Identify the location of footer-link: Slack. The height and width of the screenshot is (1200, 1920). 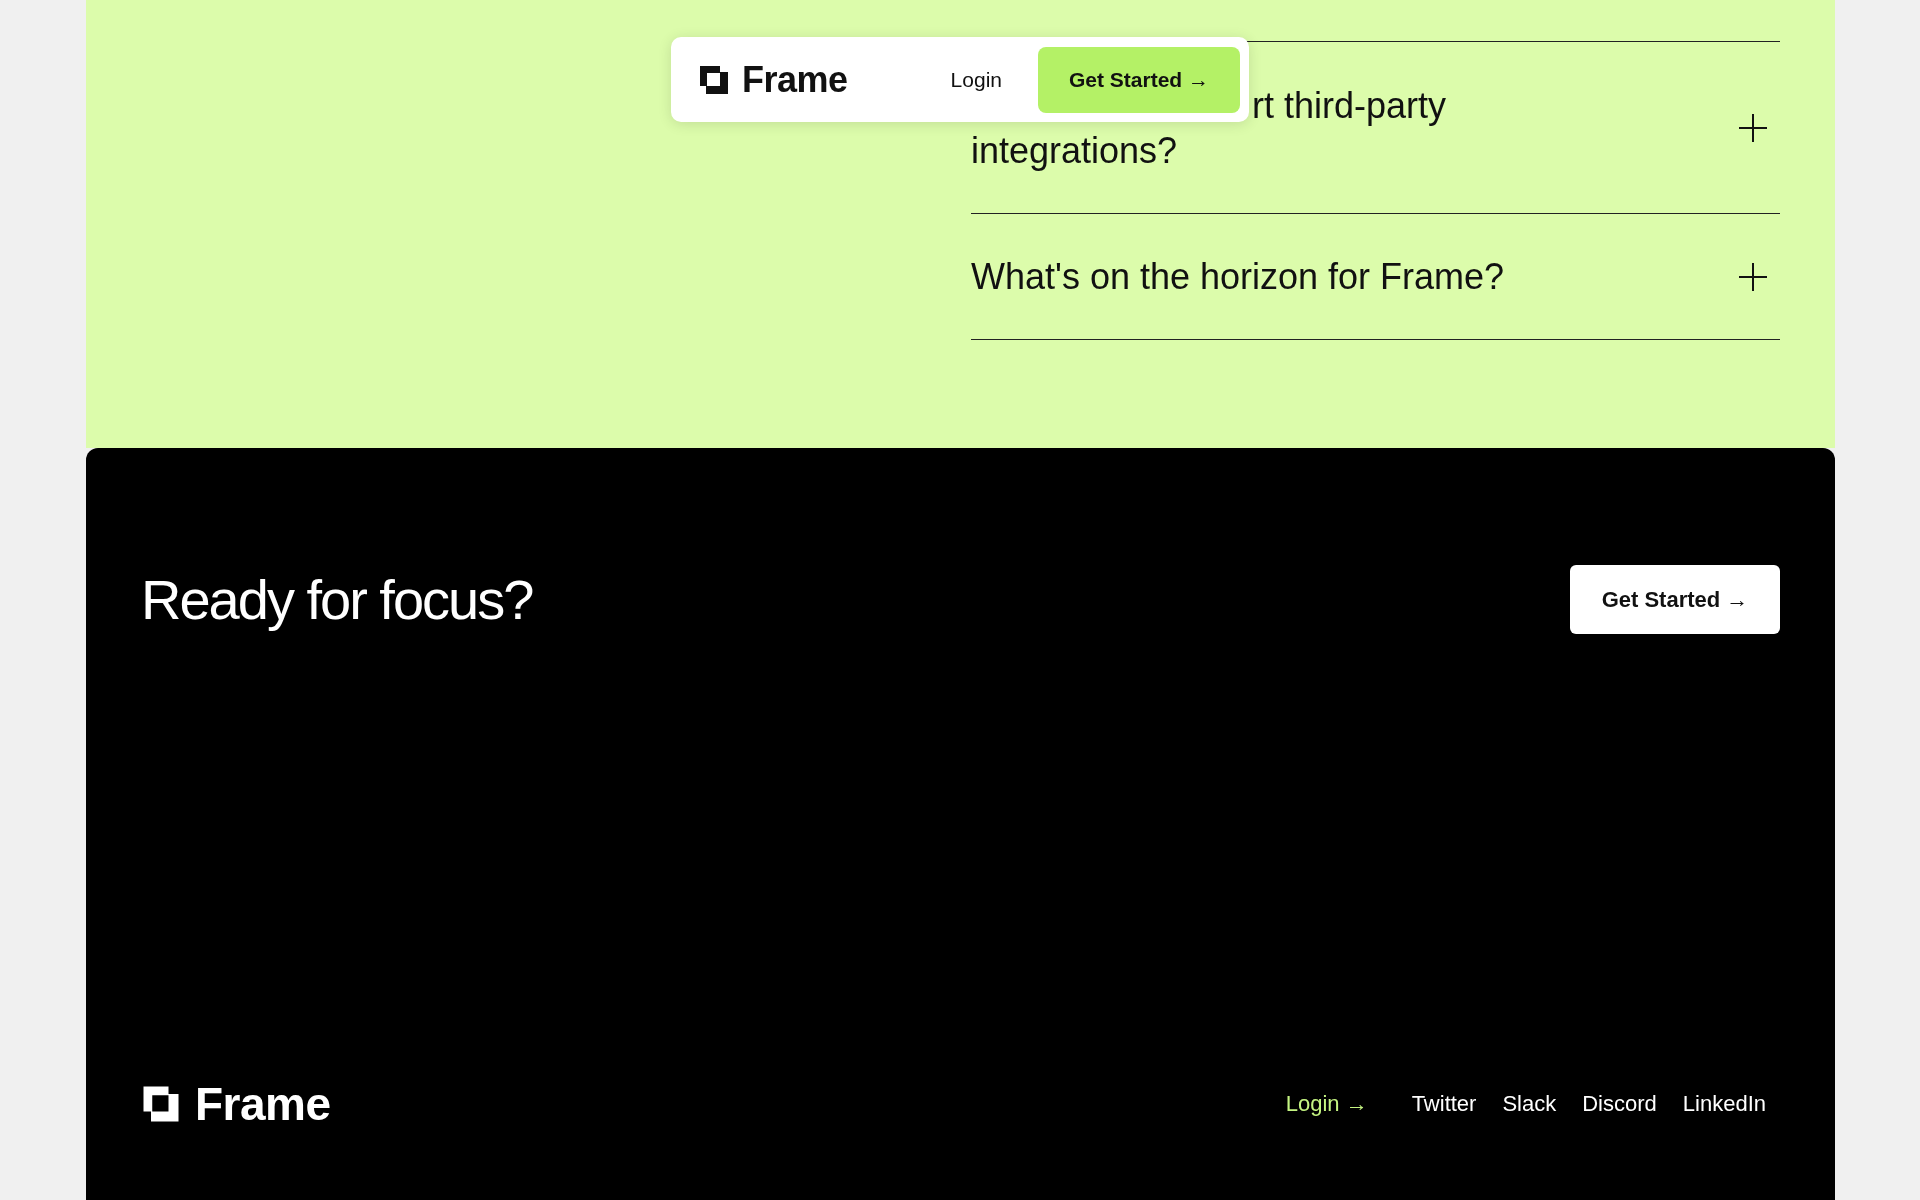
(1529, 1104).